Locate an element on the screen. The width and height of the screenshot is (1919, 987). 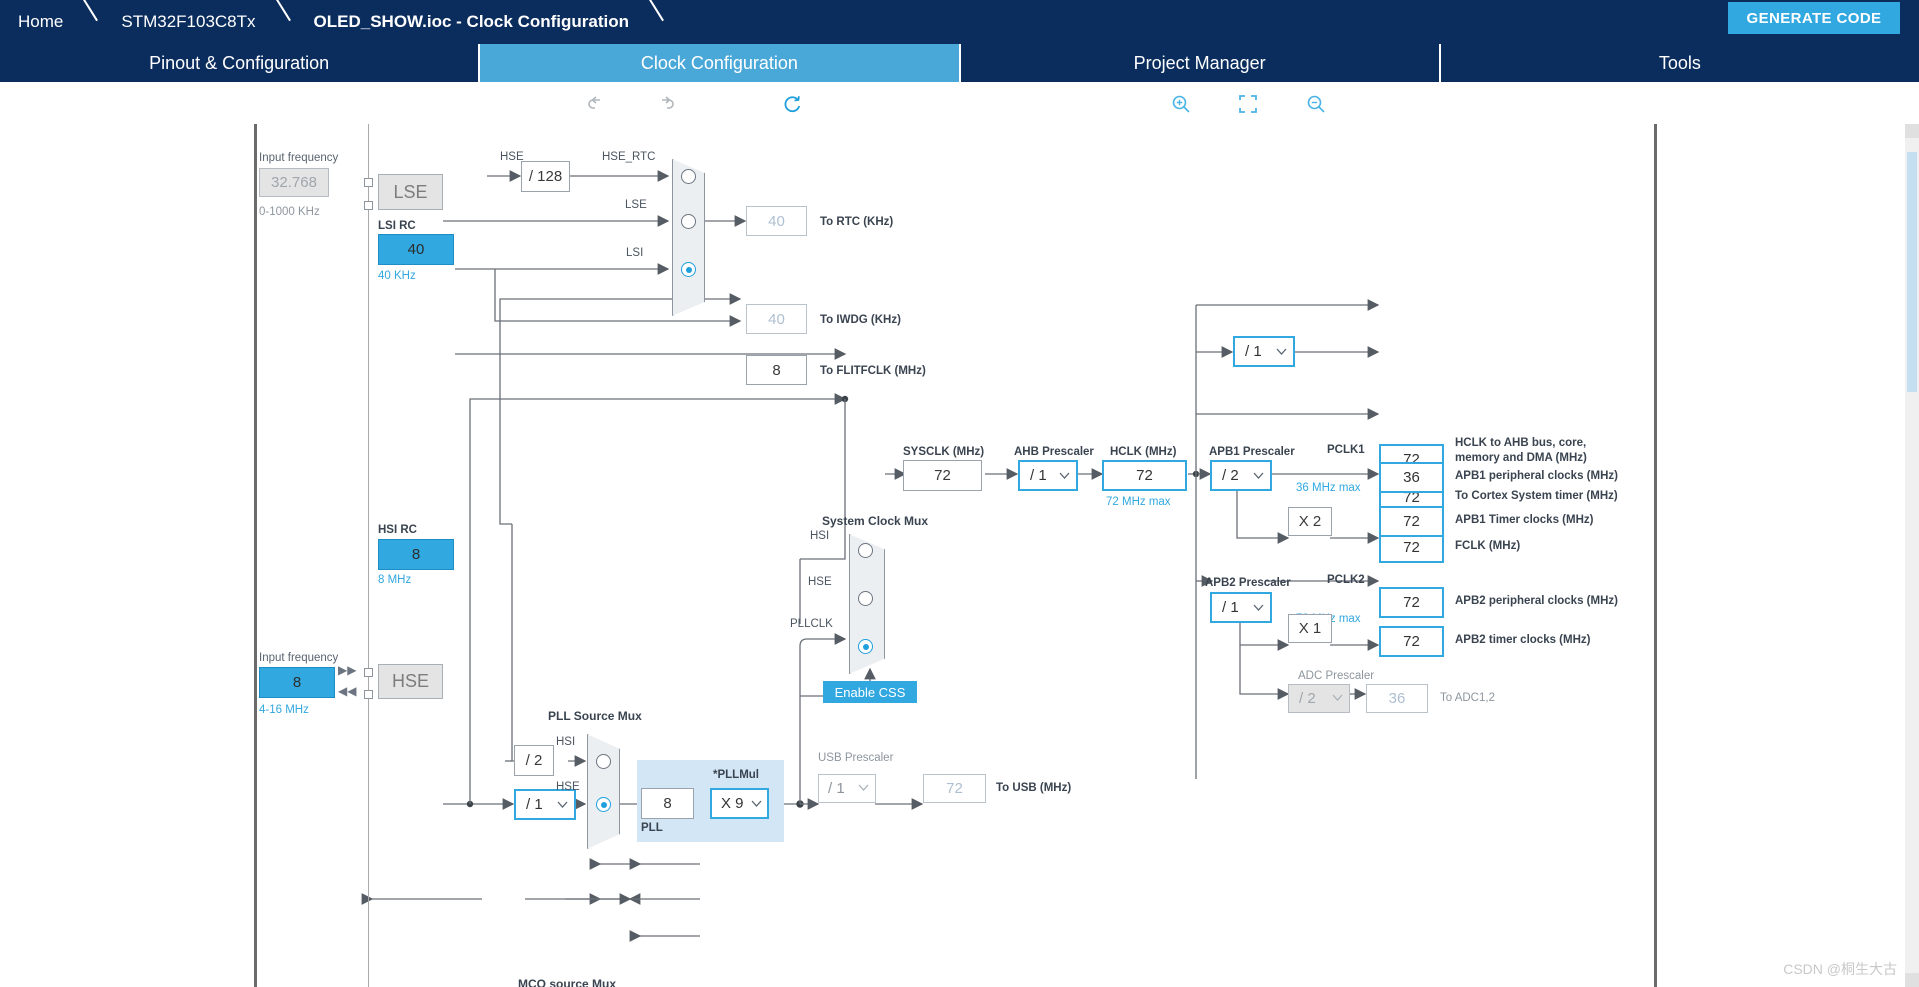
breadcrumb-separator-icon is located at coordinates (90, 22).